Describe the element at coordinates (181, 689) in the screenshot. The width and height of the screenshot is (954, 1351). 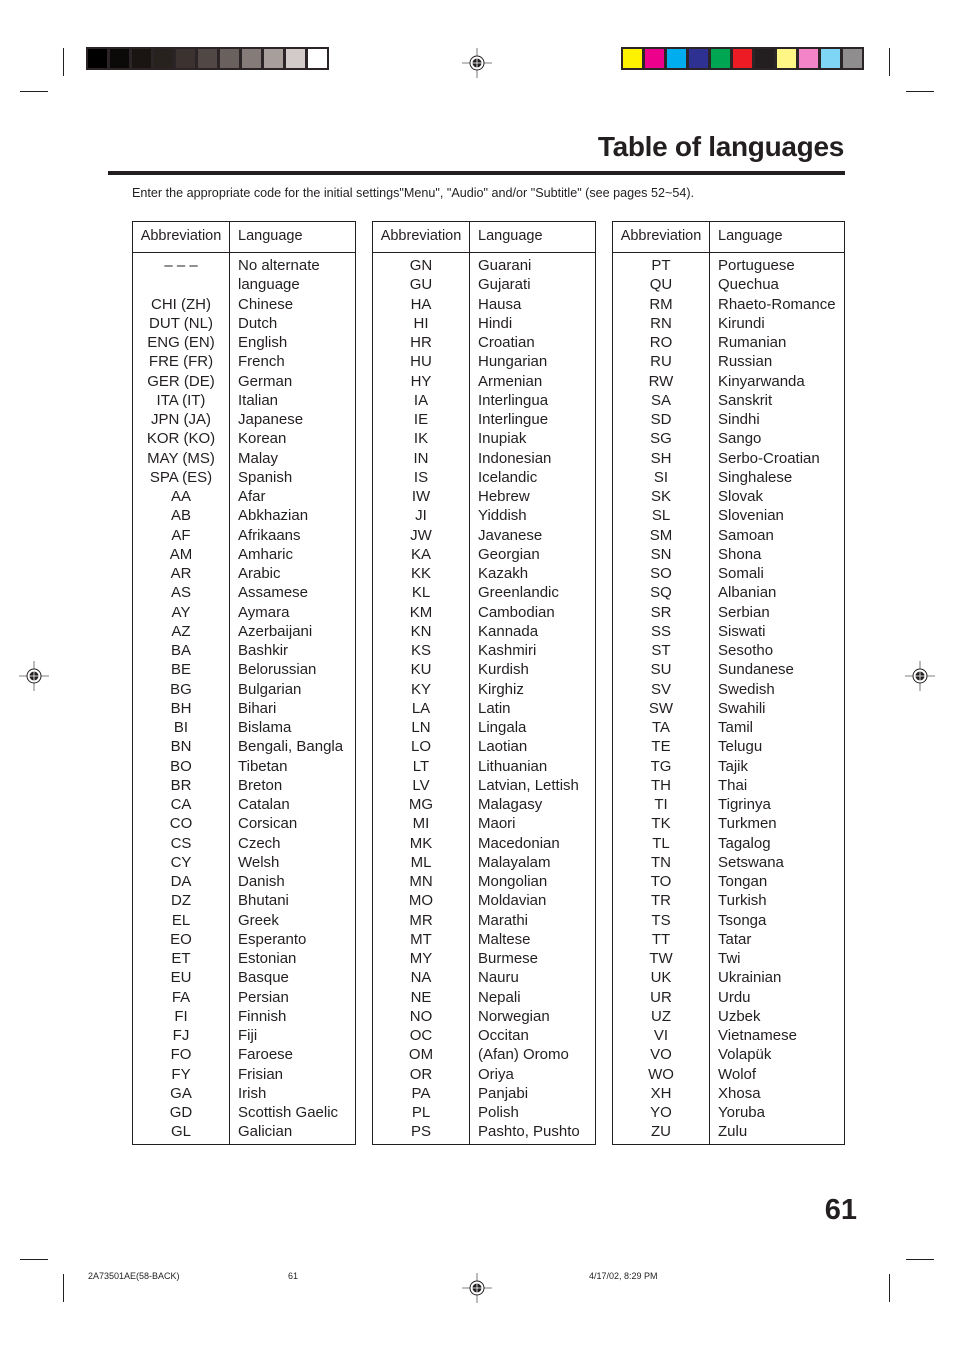
I see `abbreviation-cell: BG` at that location.